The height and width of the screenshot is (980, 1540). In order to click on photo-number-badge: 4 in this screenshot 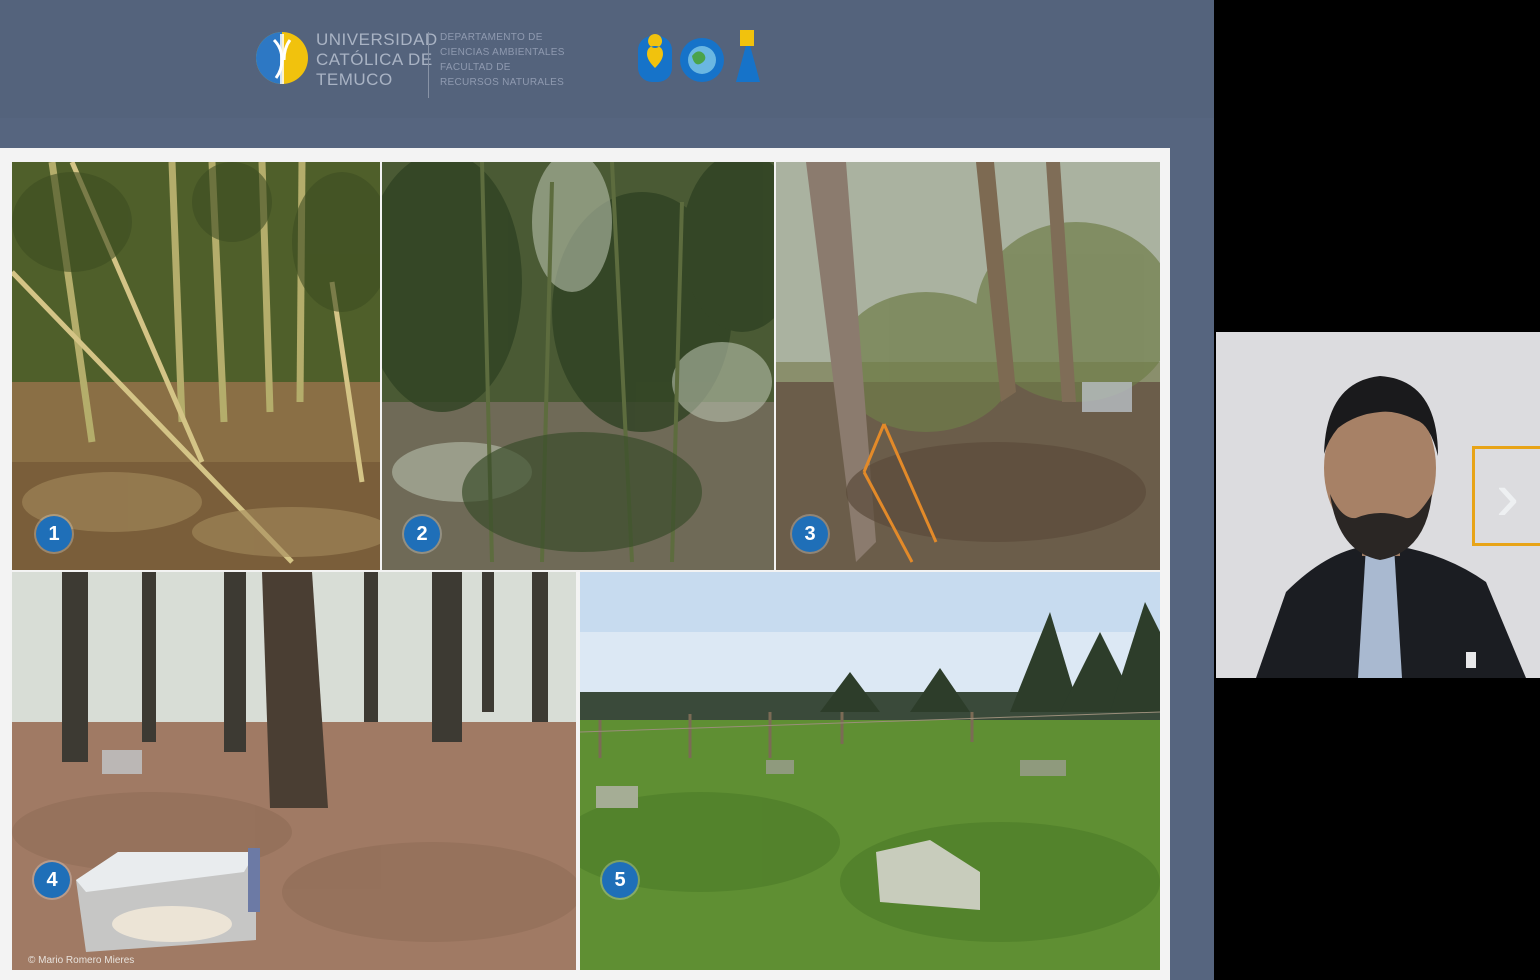, I will do `click(52, 880)`.